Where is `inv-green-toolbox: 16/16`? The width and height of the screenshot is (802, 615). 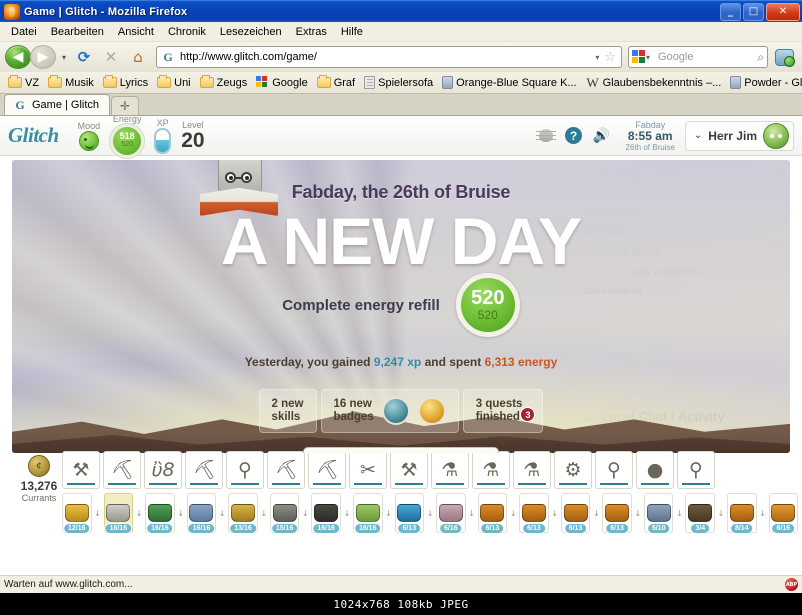
inv-green-toolbox: 16/16 is located at coordinates (160, 513).